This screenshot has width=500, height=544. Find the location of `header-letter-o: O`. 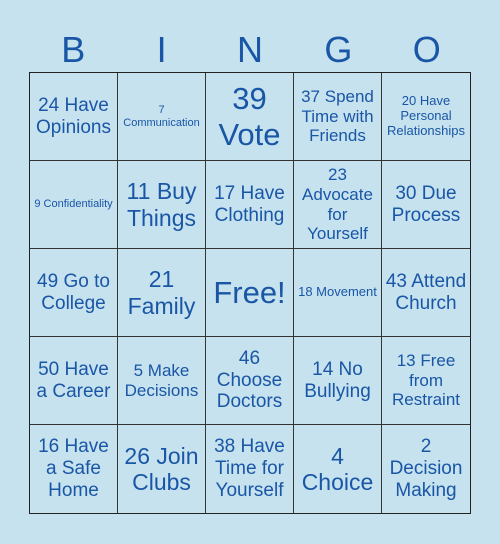

header-letter-o: O is located at coordinates (426, 49).